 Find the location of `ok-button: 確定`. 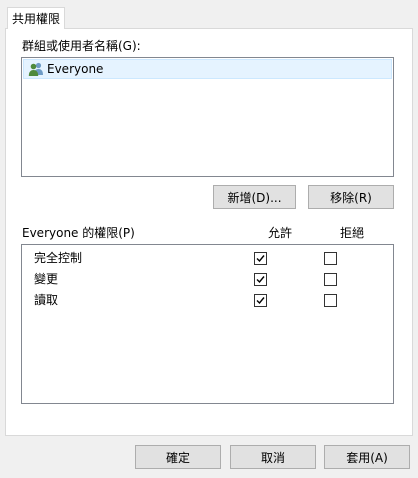

ok-button: 確定 is located at coordinates (178, 457).